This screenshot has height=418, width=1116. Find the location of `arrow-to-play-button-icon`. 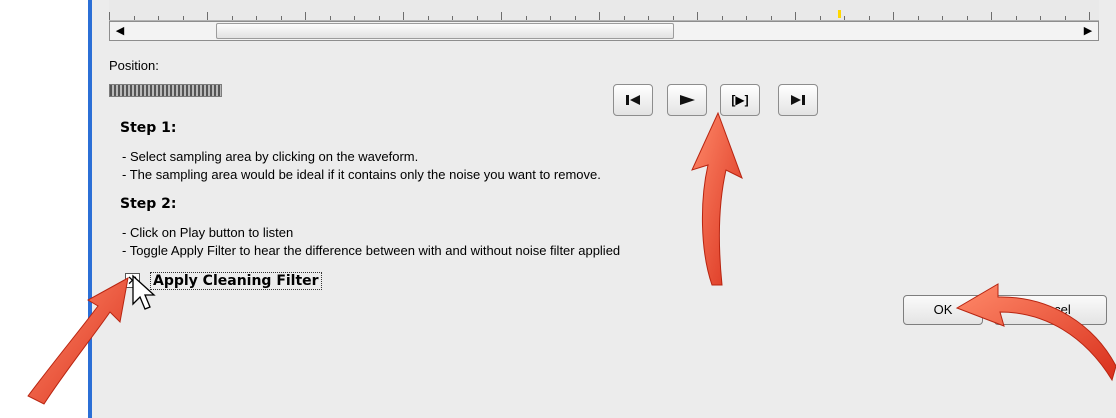

arrow-to-play-button-icon is located at coordinates (717, 198).